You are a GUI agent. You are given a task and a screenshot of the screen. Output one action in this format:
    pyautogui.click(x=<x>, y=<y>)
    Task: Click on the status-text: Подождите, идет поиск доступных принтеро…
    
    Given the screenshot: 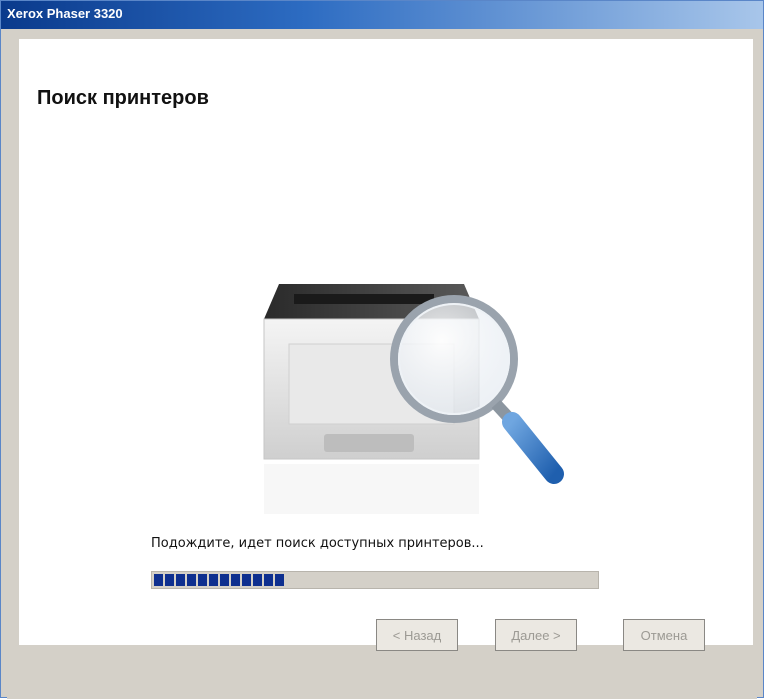 What is the action you would take?
    pyautogui.click(x=317, y=543)
    